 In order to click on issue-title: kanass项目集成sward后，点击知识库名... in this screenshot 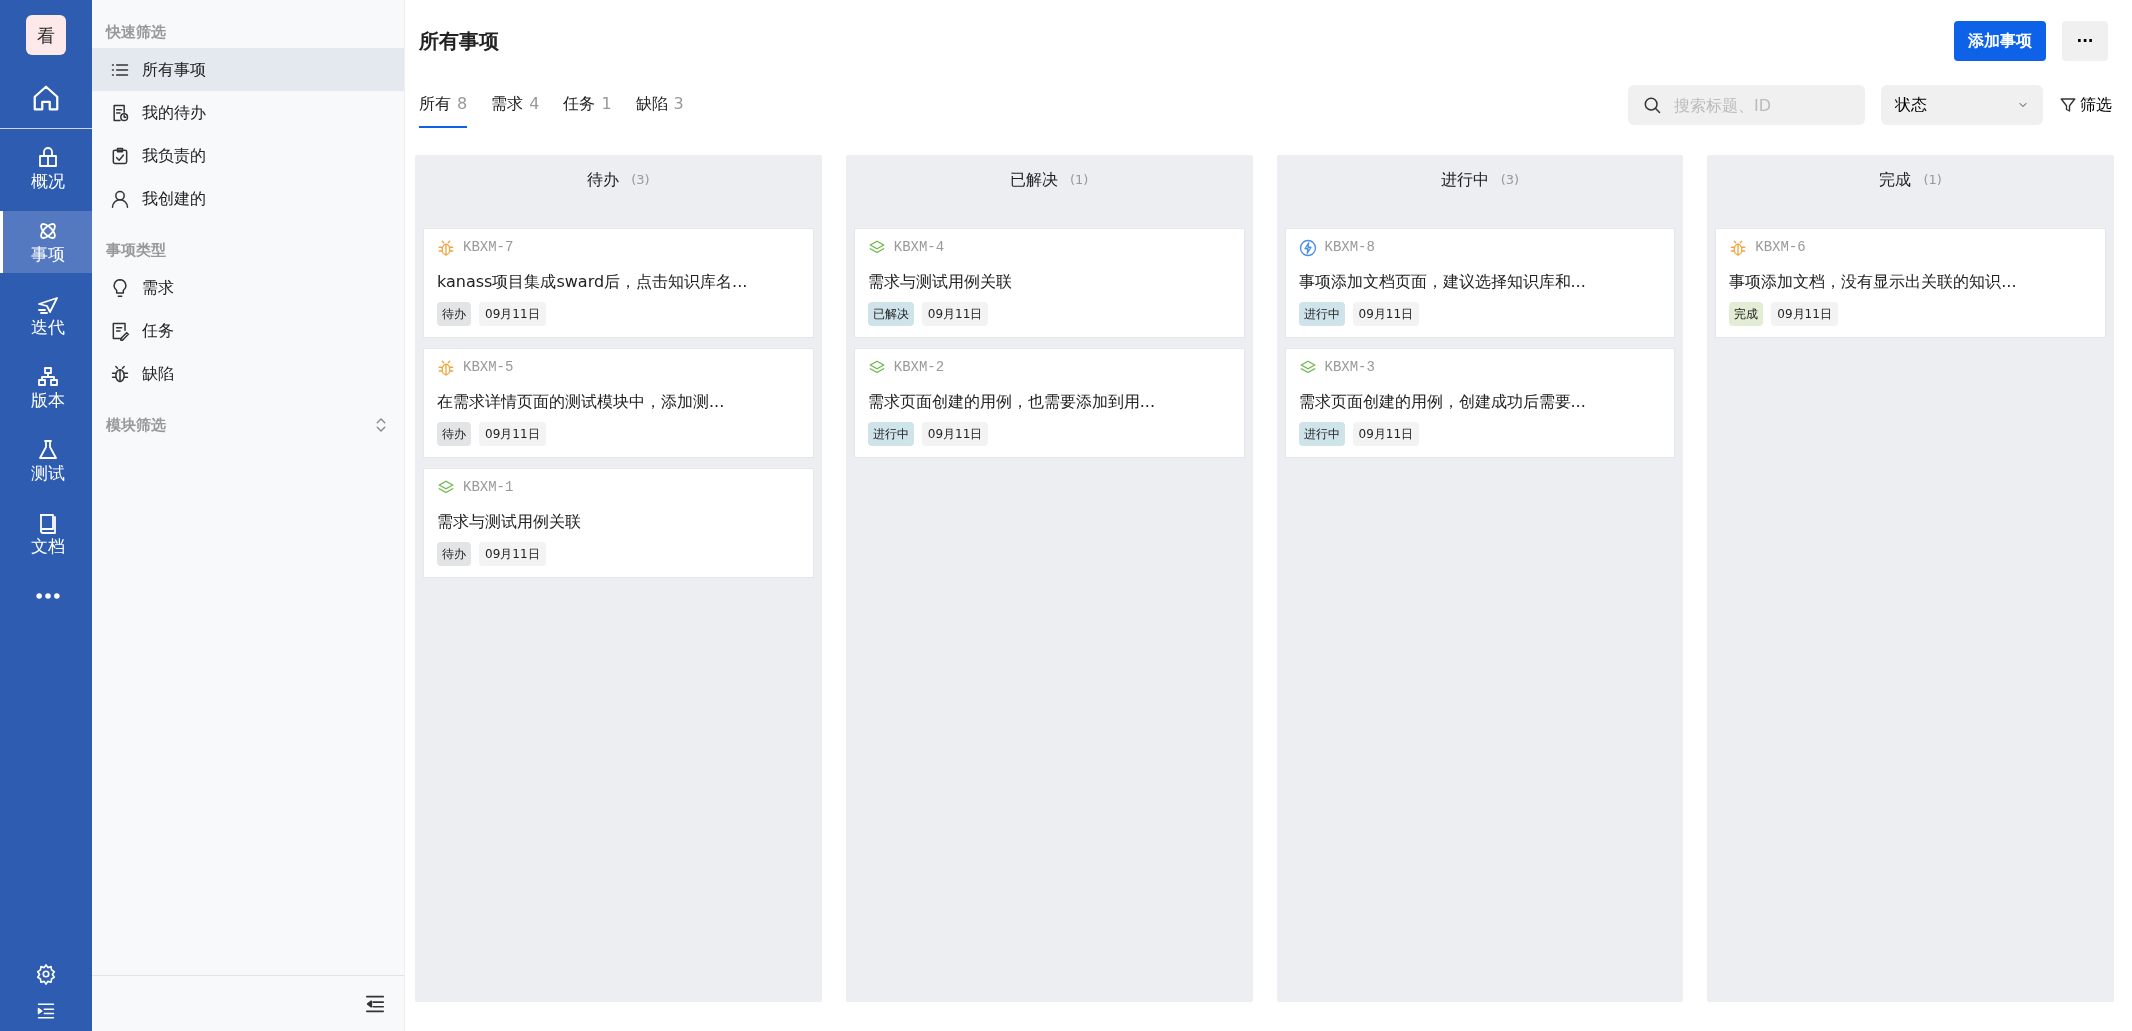, I will do `click(593, 282)`.